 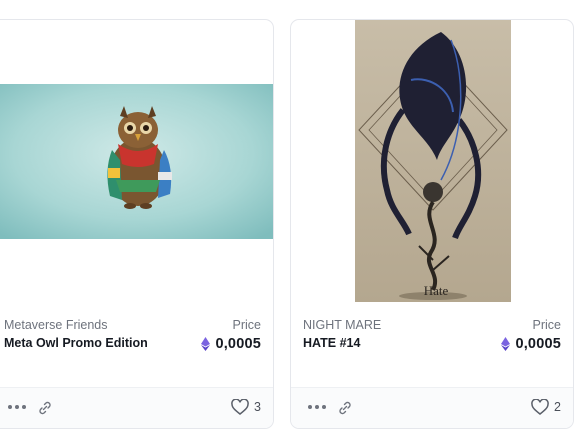 What do you see at coordinates (342, 325) in the screenshot?
I see `collection-name: NIGHT MARE` at bounding box center [342, 325].